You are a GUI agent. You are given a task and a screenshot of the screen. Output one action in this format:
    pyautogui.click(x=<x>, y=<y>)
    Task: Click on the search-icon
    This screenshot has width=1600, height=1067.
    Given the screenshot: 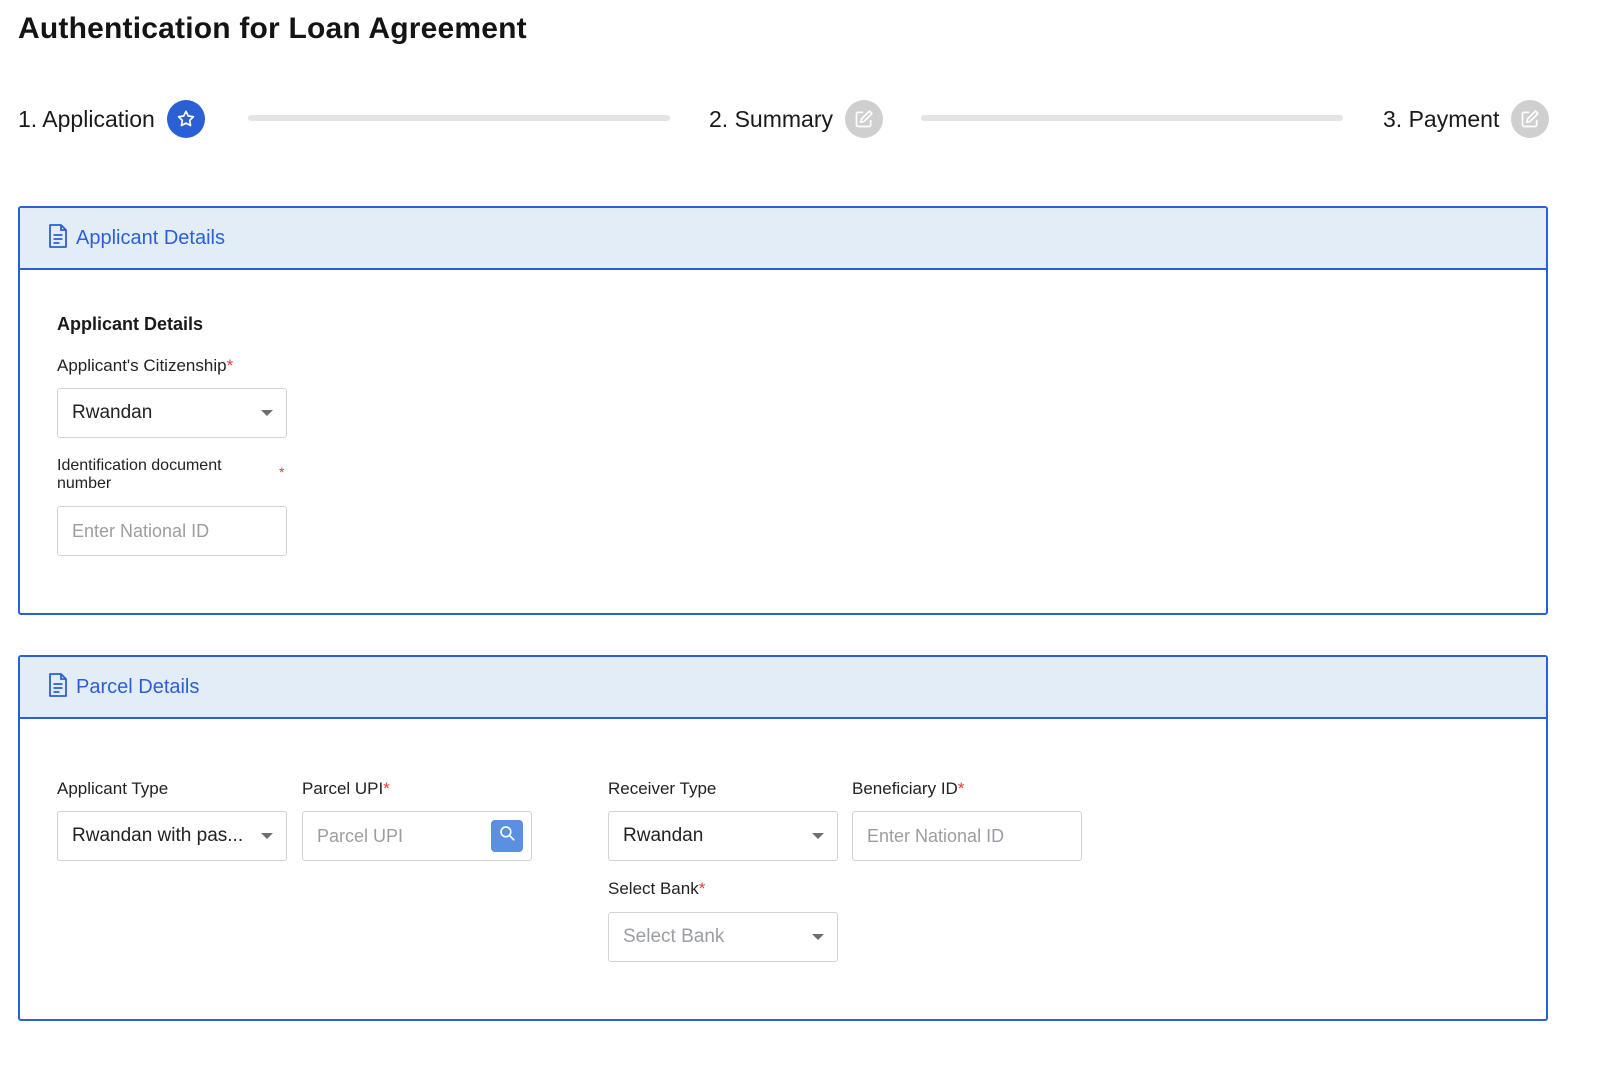 What is the action you would take?
    pyautogui.click(x=507, y=836)
    